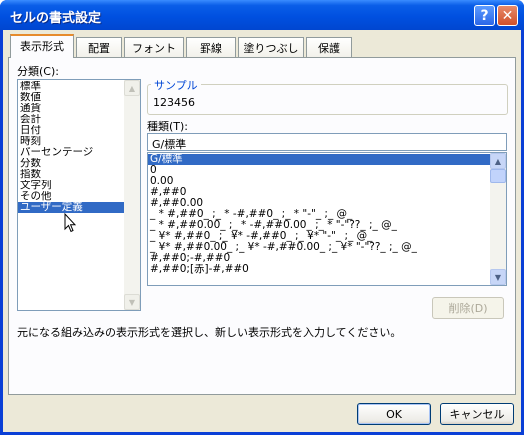 Image resolution: width=524 pixels, height=435 pixels. I want to click on list-item: 0, so click(319, 170).